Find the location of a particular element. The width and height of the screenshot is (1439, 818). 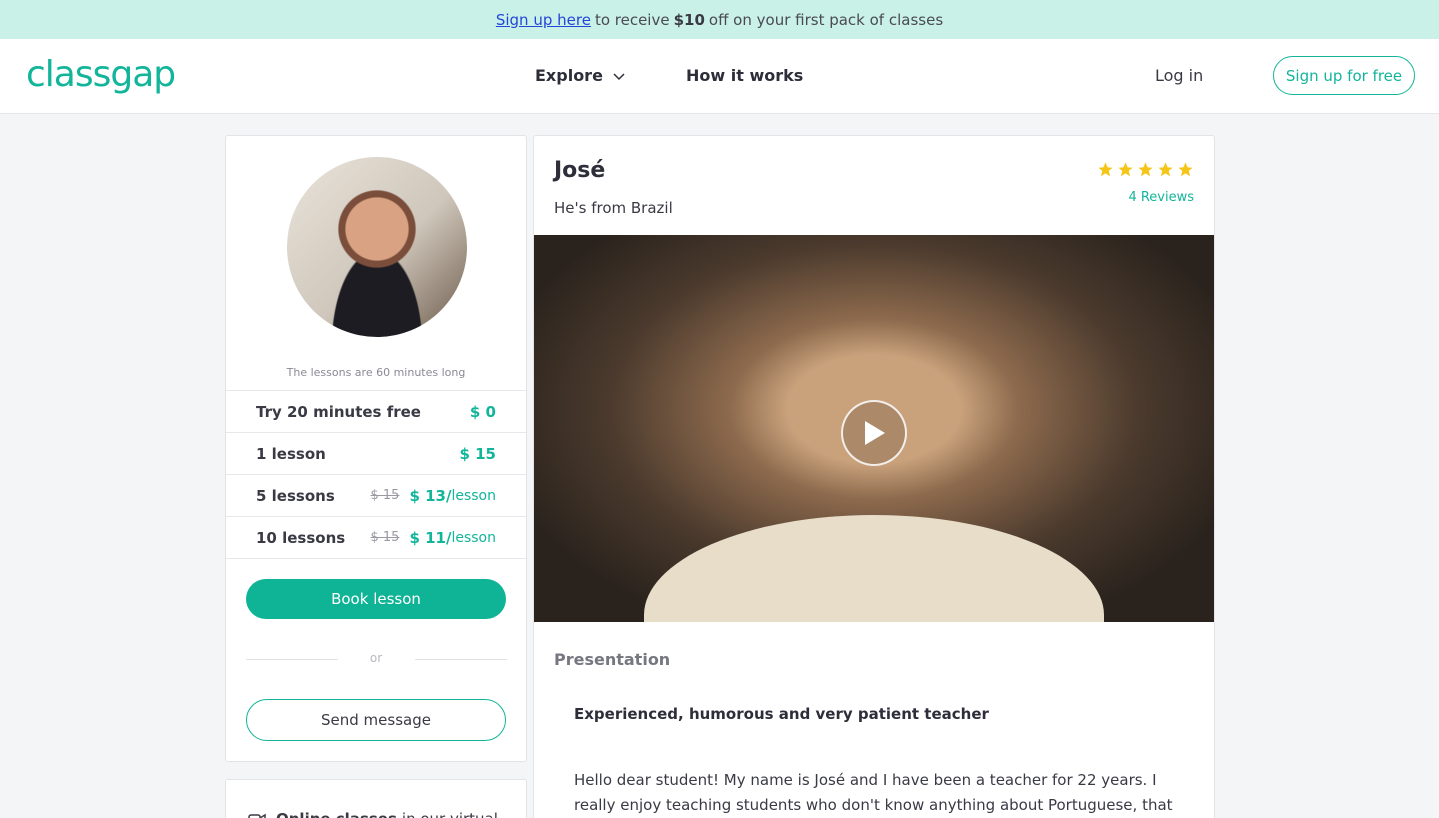

signup-button: Sign up for free is located at coordinates (1344, 75).